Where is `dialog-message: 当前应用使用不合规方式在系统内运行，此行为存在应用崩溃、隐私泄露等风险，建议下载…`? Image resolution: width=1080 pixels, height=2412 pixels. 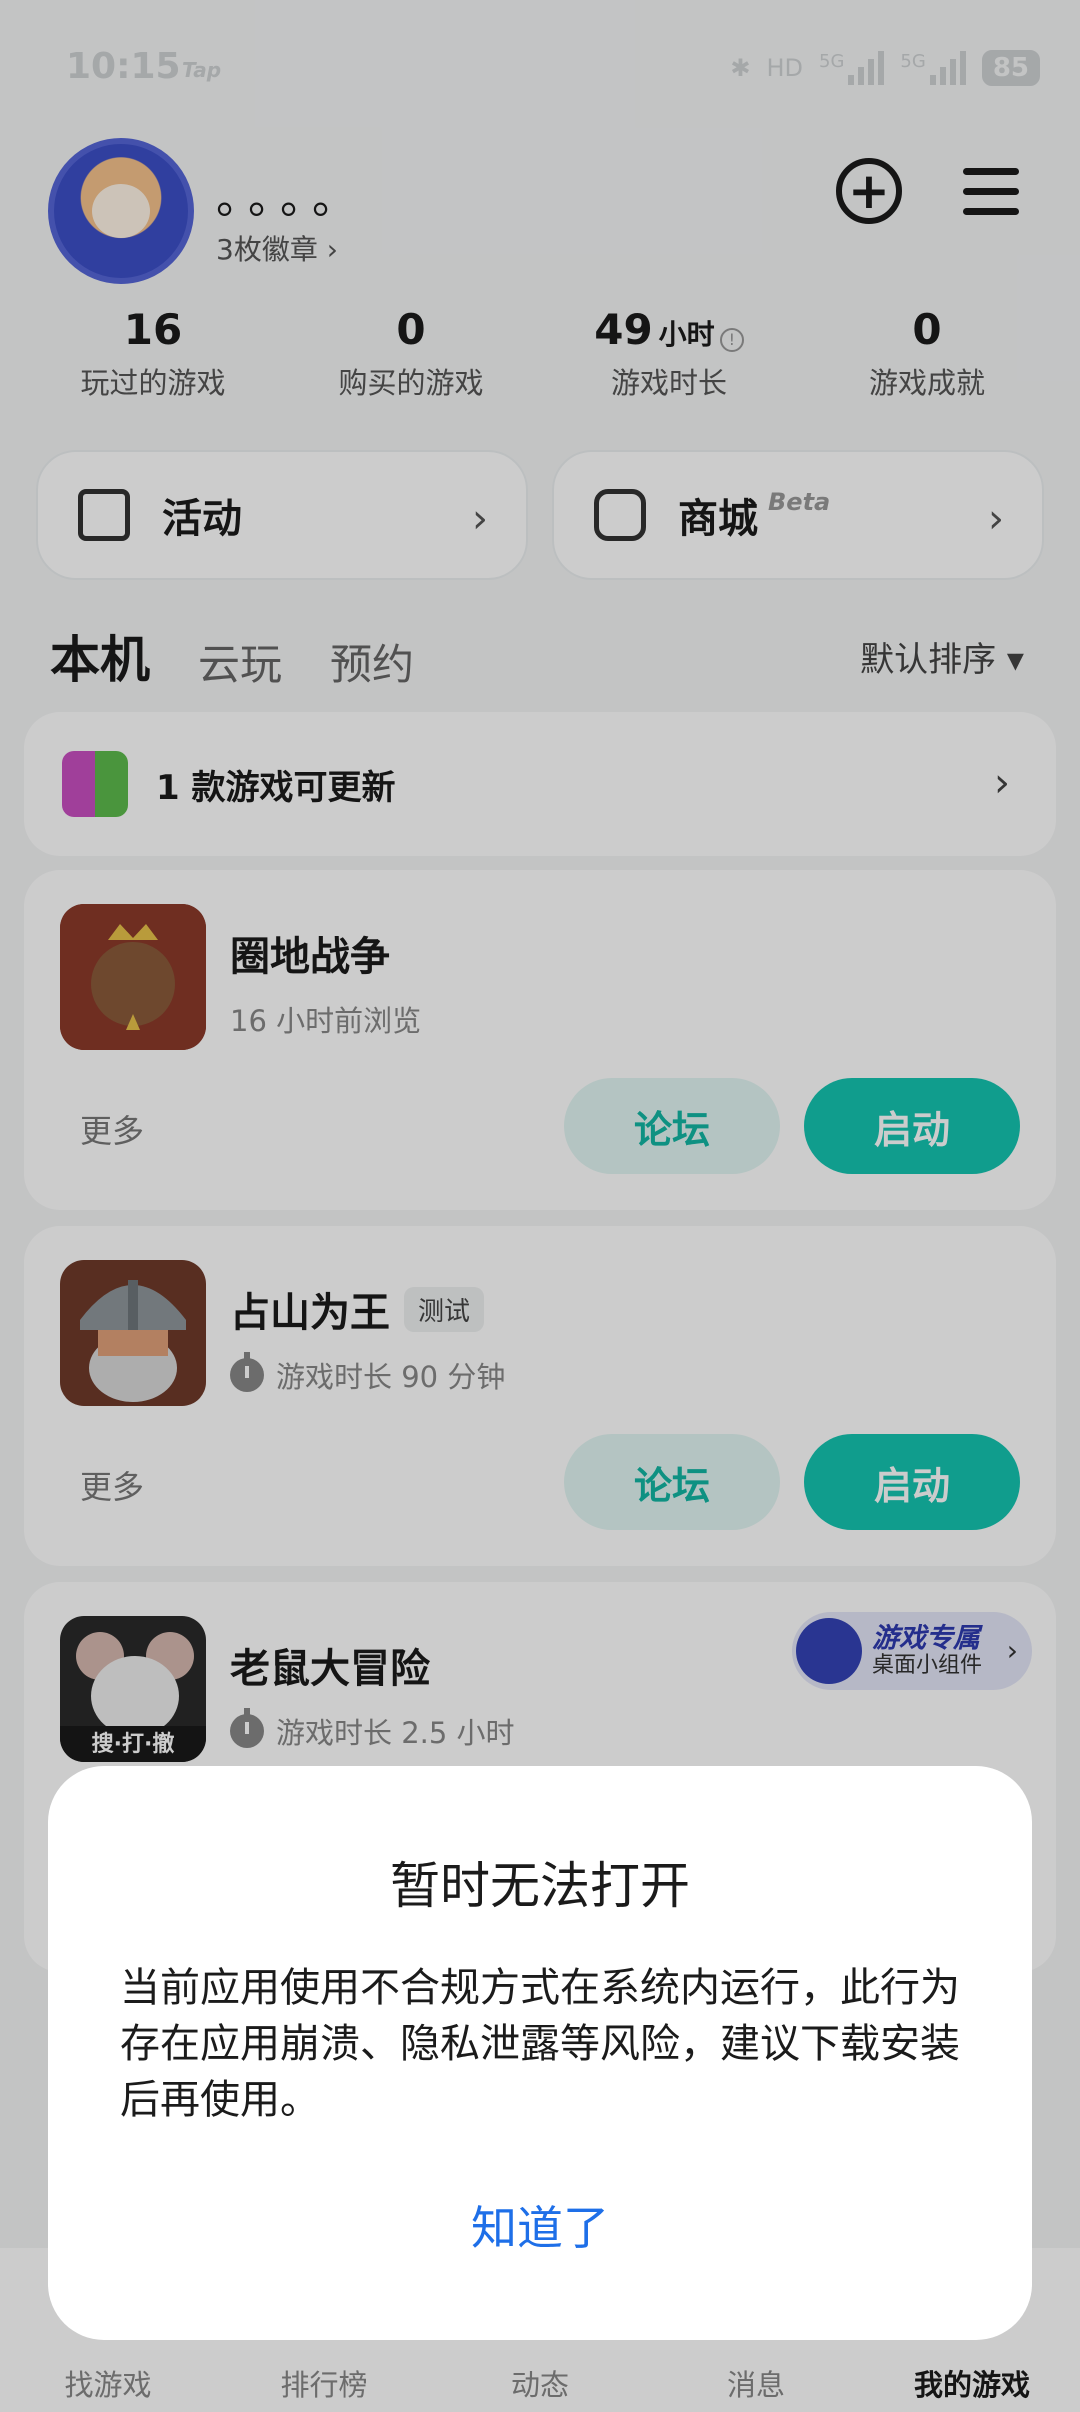 dialog-message: 当前应用使用不合规方式在系统内运行，此行为存在应用崩溃、隐私泄露等风险，建议下载… is located at coordinates (540, 2044).